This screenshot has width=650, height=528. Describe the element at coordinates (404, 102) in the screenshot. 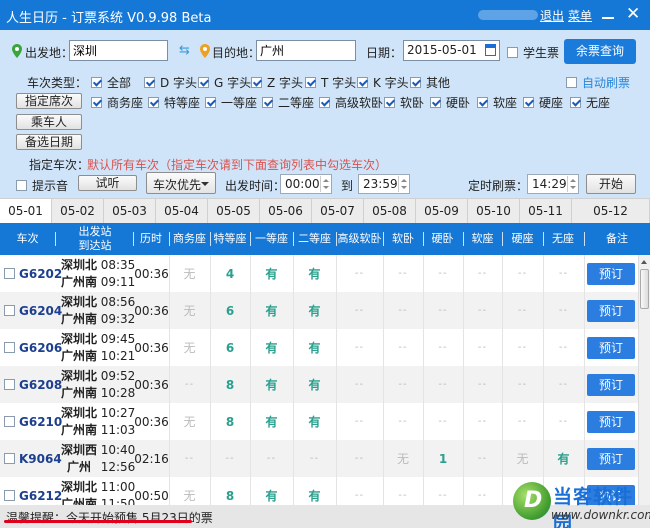

I see `seat-soft-sleeper: 软卧` at that location.